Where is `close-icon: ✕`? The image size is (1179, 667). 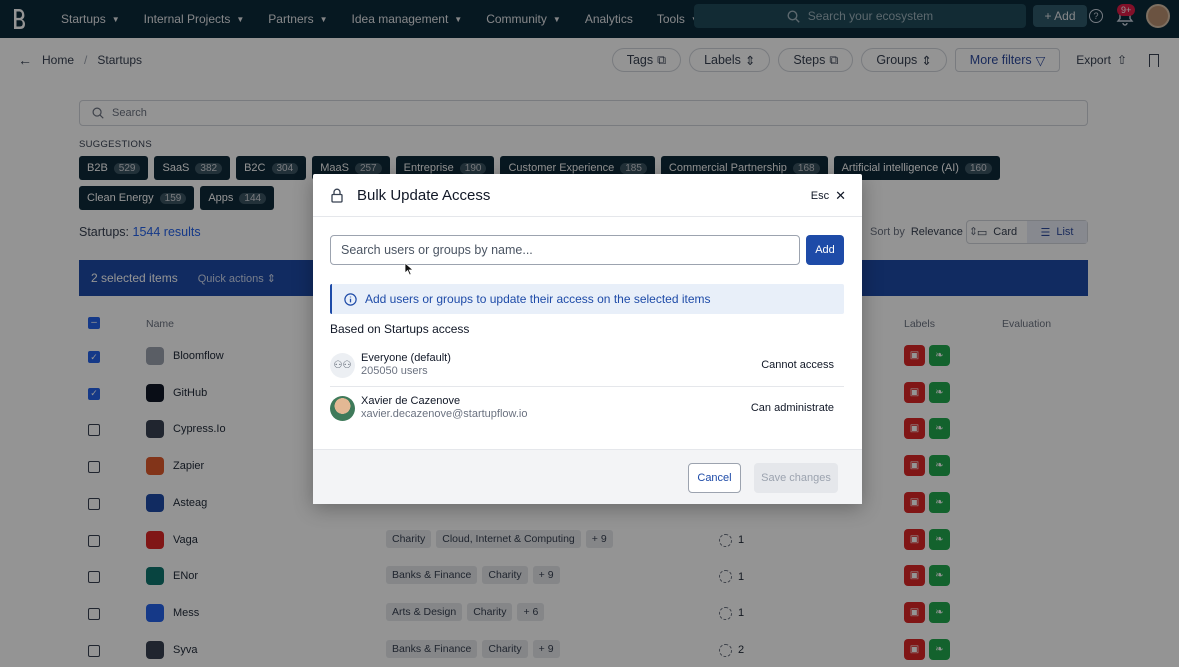 close-icon: ✕ is located at coordinates (840, 195).